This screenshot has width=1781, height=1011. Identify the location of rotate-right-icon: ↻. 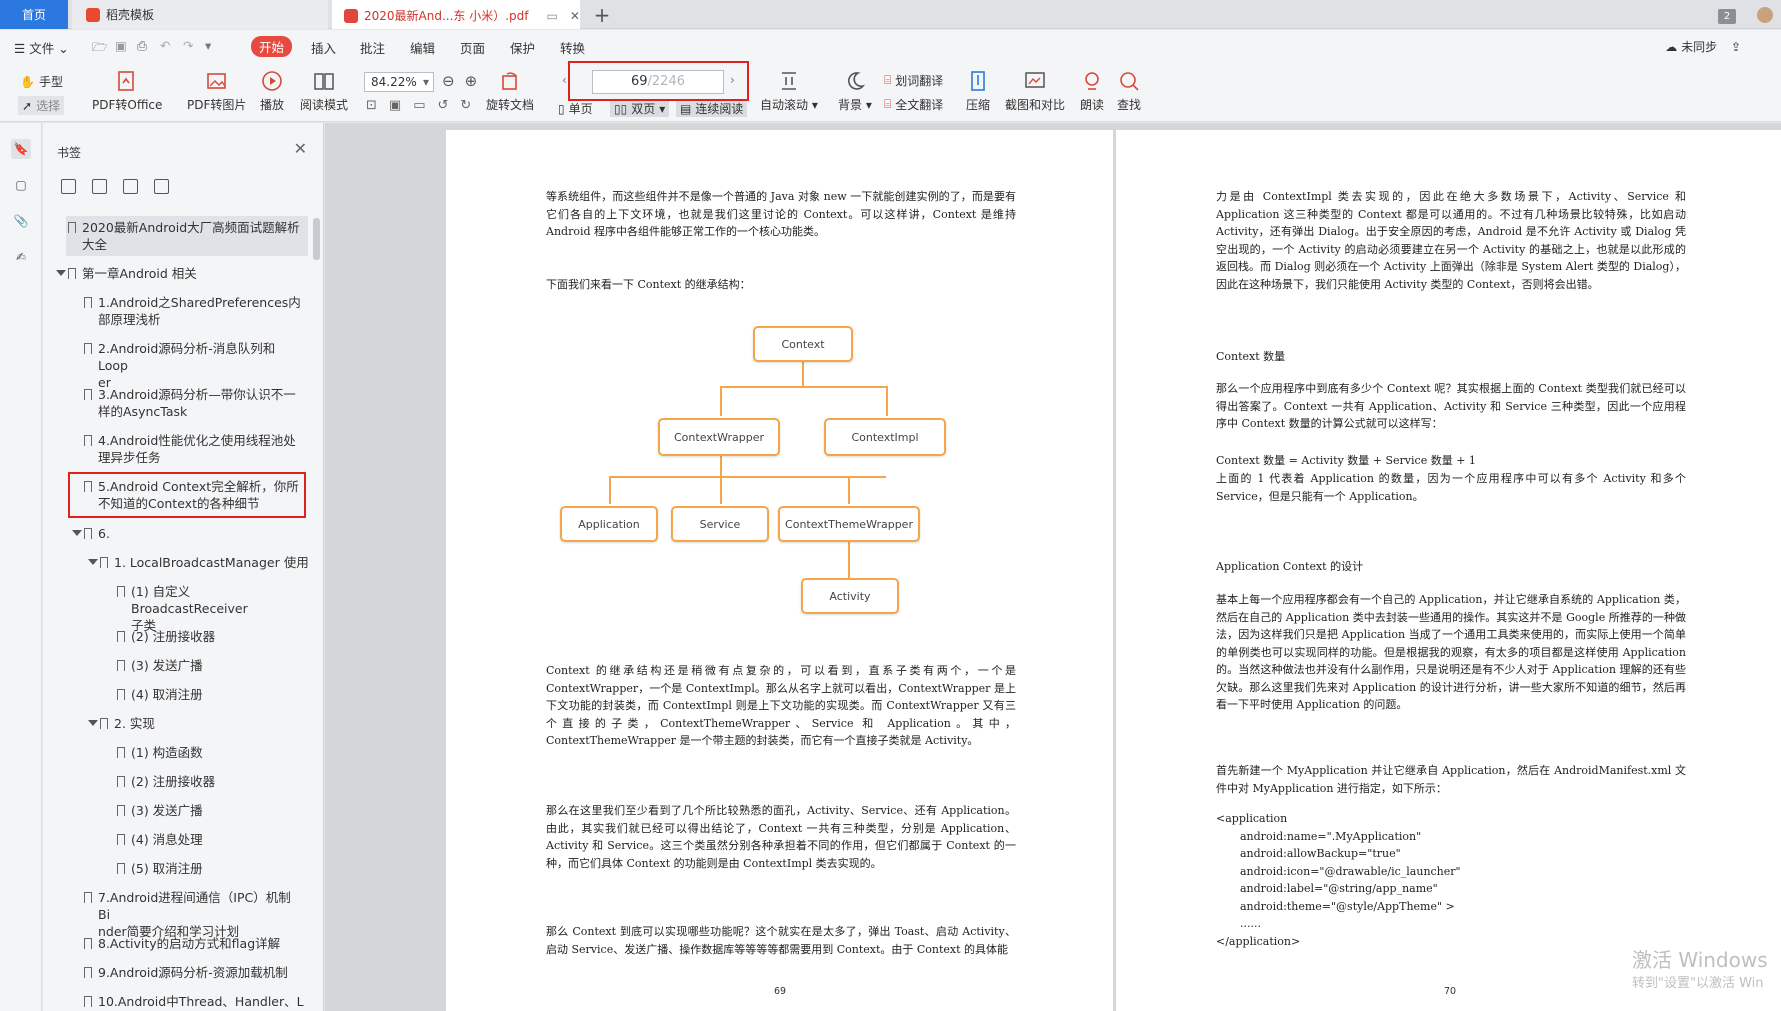
(465, 105).